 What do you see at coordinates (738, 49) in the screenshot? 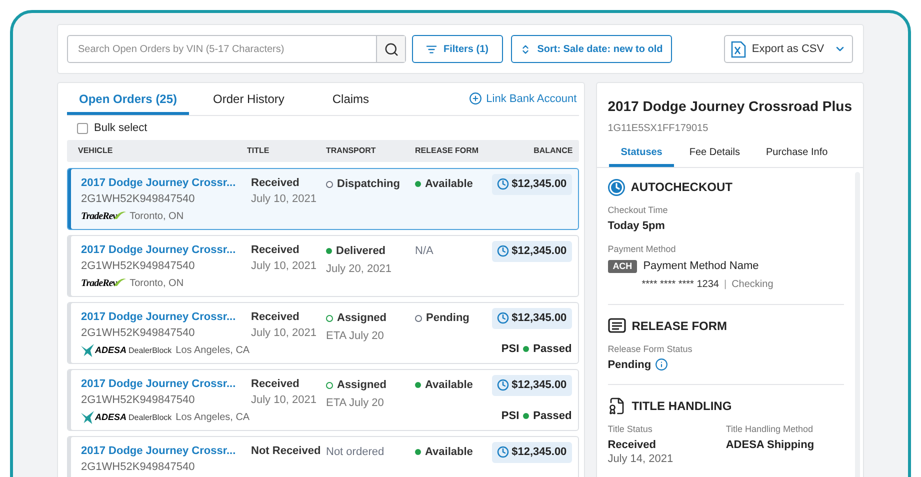
I see `spreadsheet-icon` at bounding box center [738, 49].